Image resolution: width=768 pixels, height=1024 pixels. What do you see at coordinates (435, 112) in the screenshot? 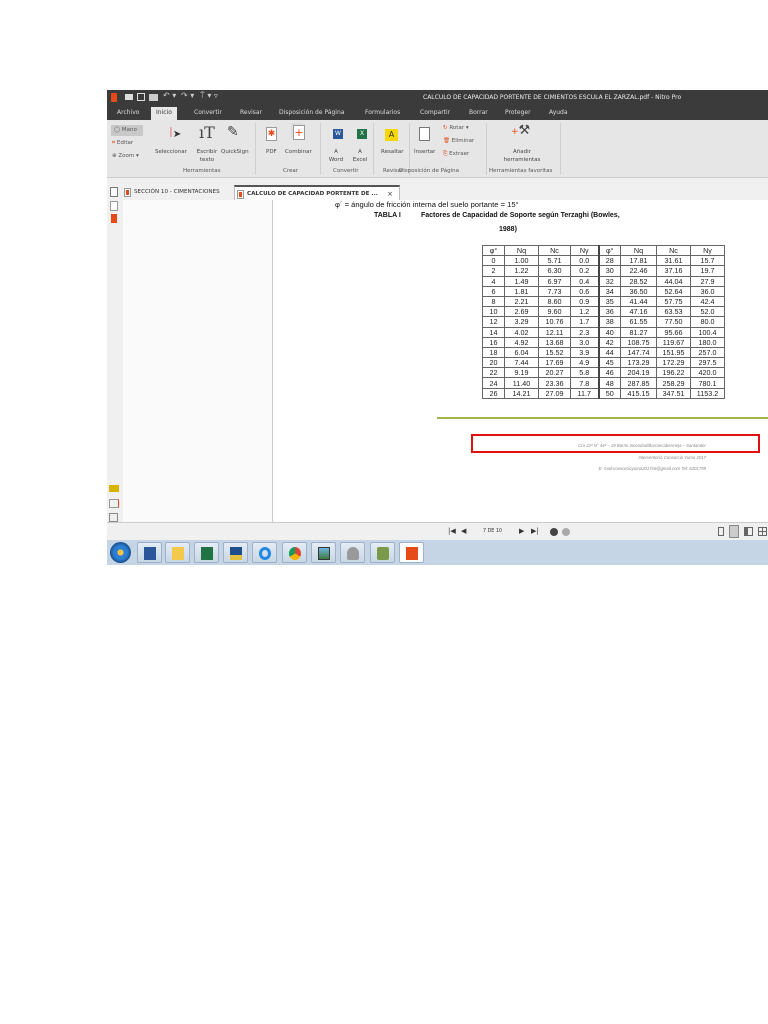
I see `menu-compartir: Compartir` at bounding box center [435, 112].